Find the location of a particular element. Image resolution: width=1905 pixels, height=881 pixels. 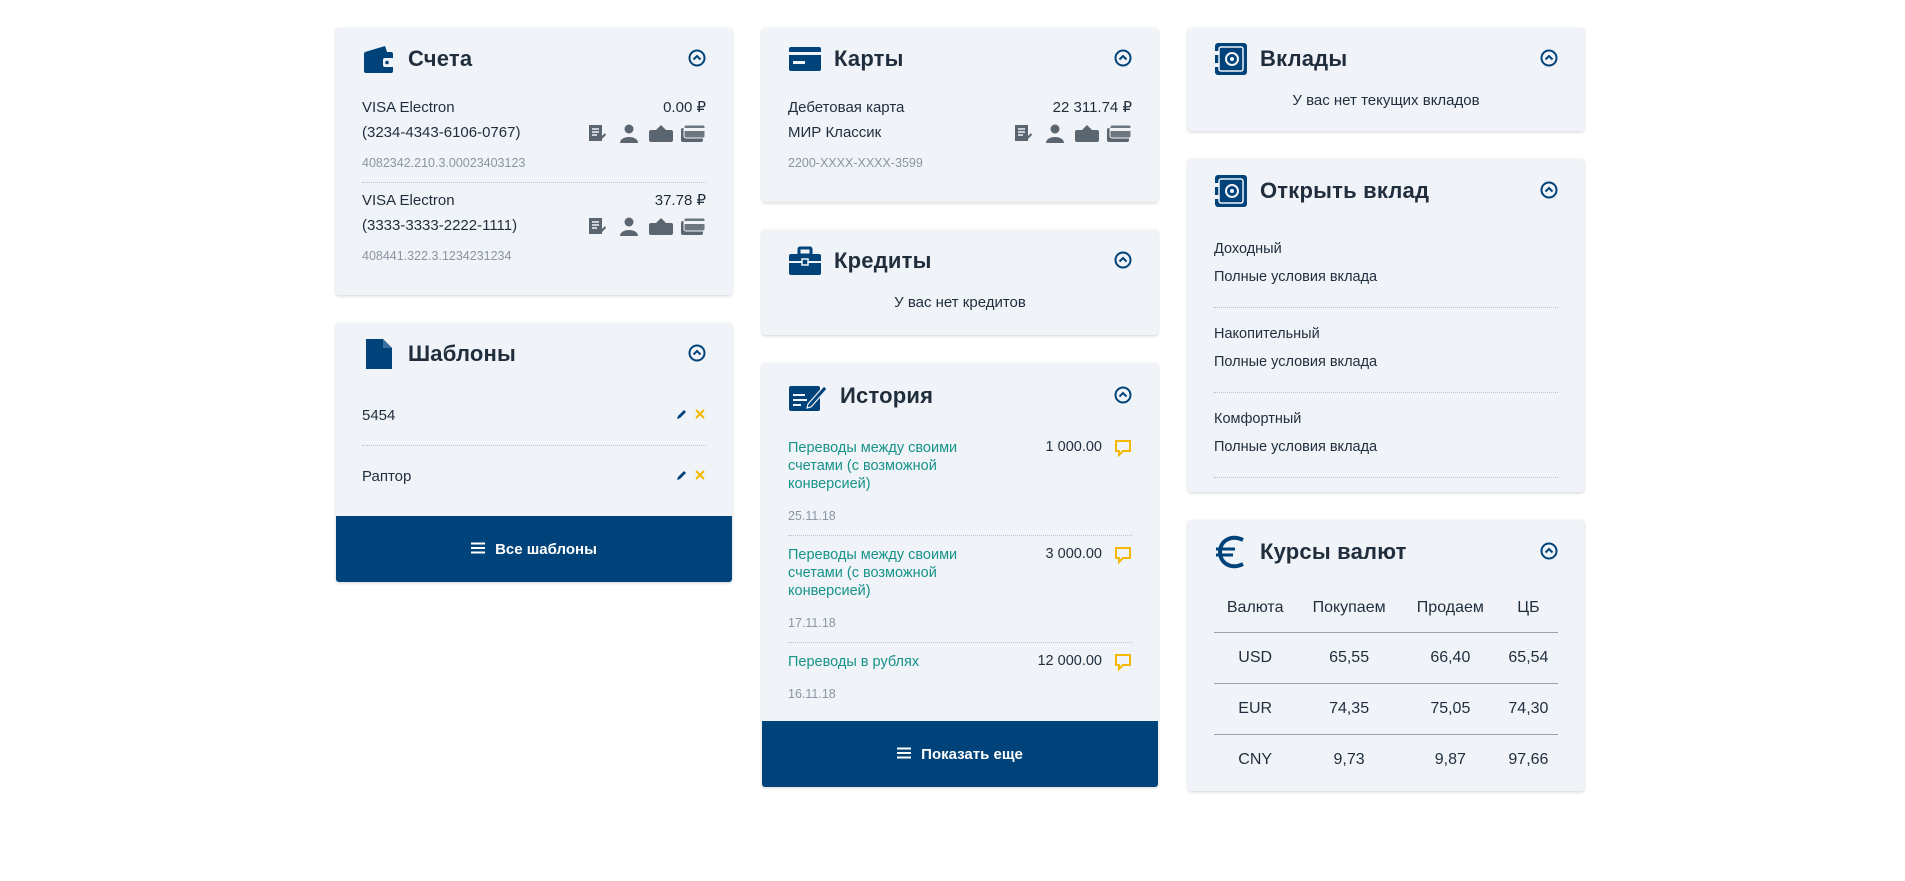

accounts-title: Счета is located at coordinates (440, 58).